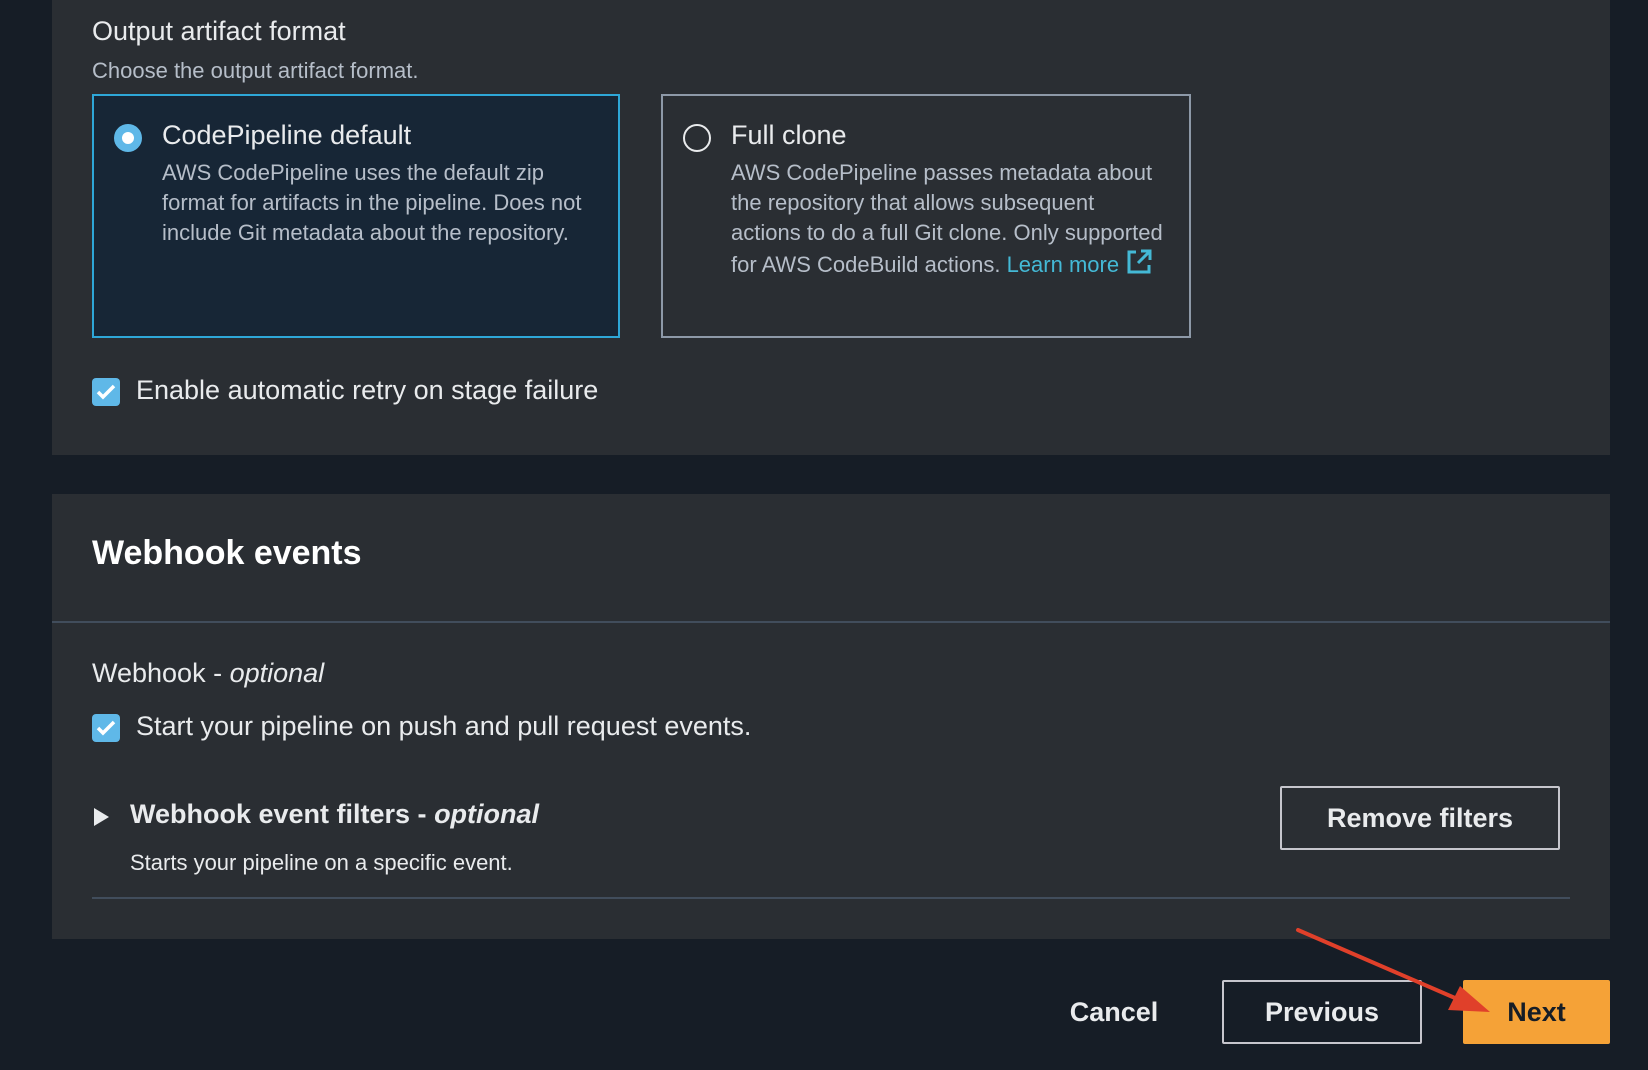 Image resolution: width=1648 pixels, height=1070 pixels. Describe the element at coordinates (334, 814) in the screenshot. I see `webhook-event-filters-toggle: Webhook event filters - optional` at that location.